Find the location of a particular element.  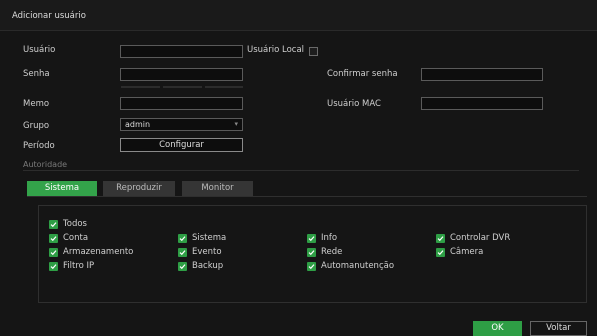

todos-checkbox is located at coordinates (53, 224).